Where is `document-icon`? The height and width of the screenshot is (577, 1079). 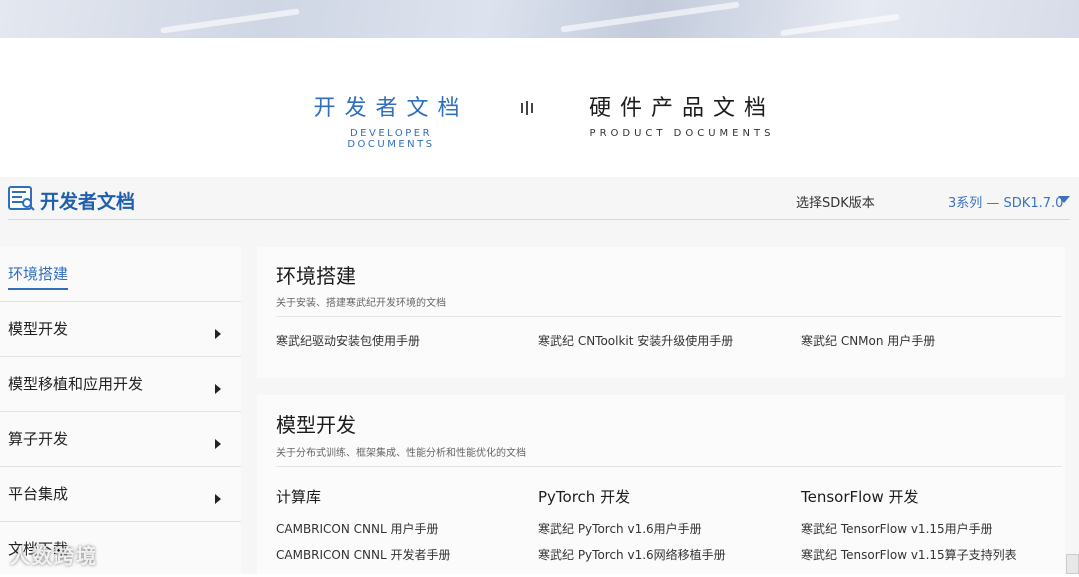 document-icon is located at coordinates (21, 198).